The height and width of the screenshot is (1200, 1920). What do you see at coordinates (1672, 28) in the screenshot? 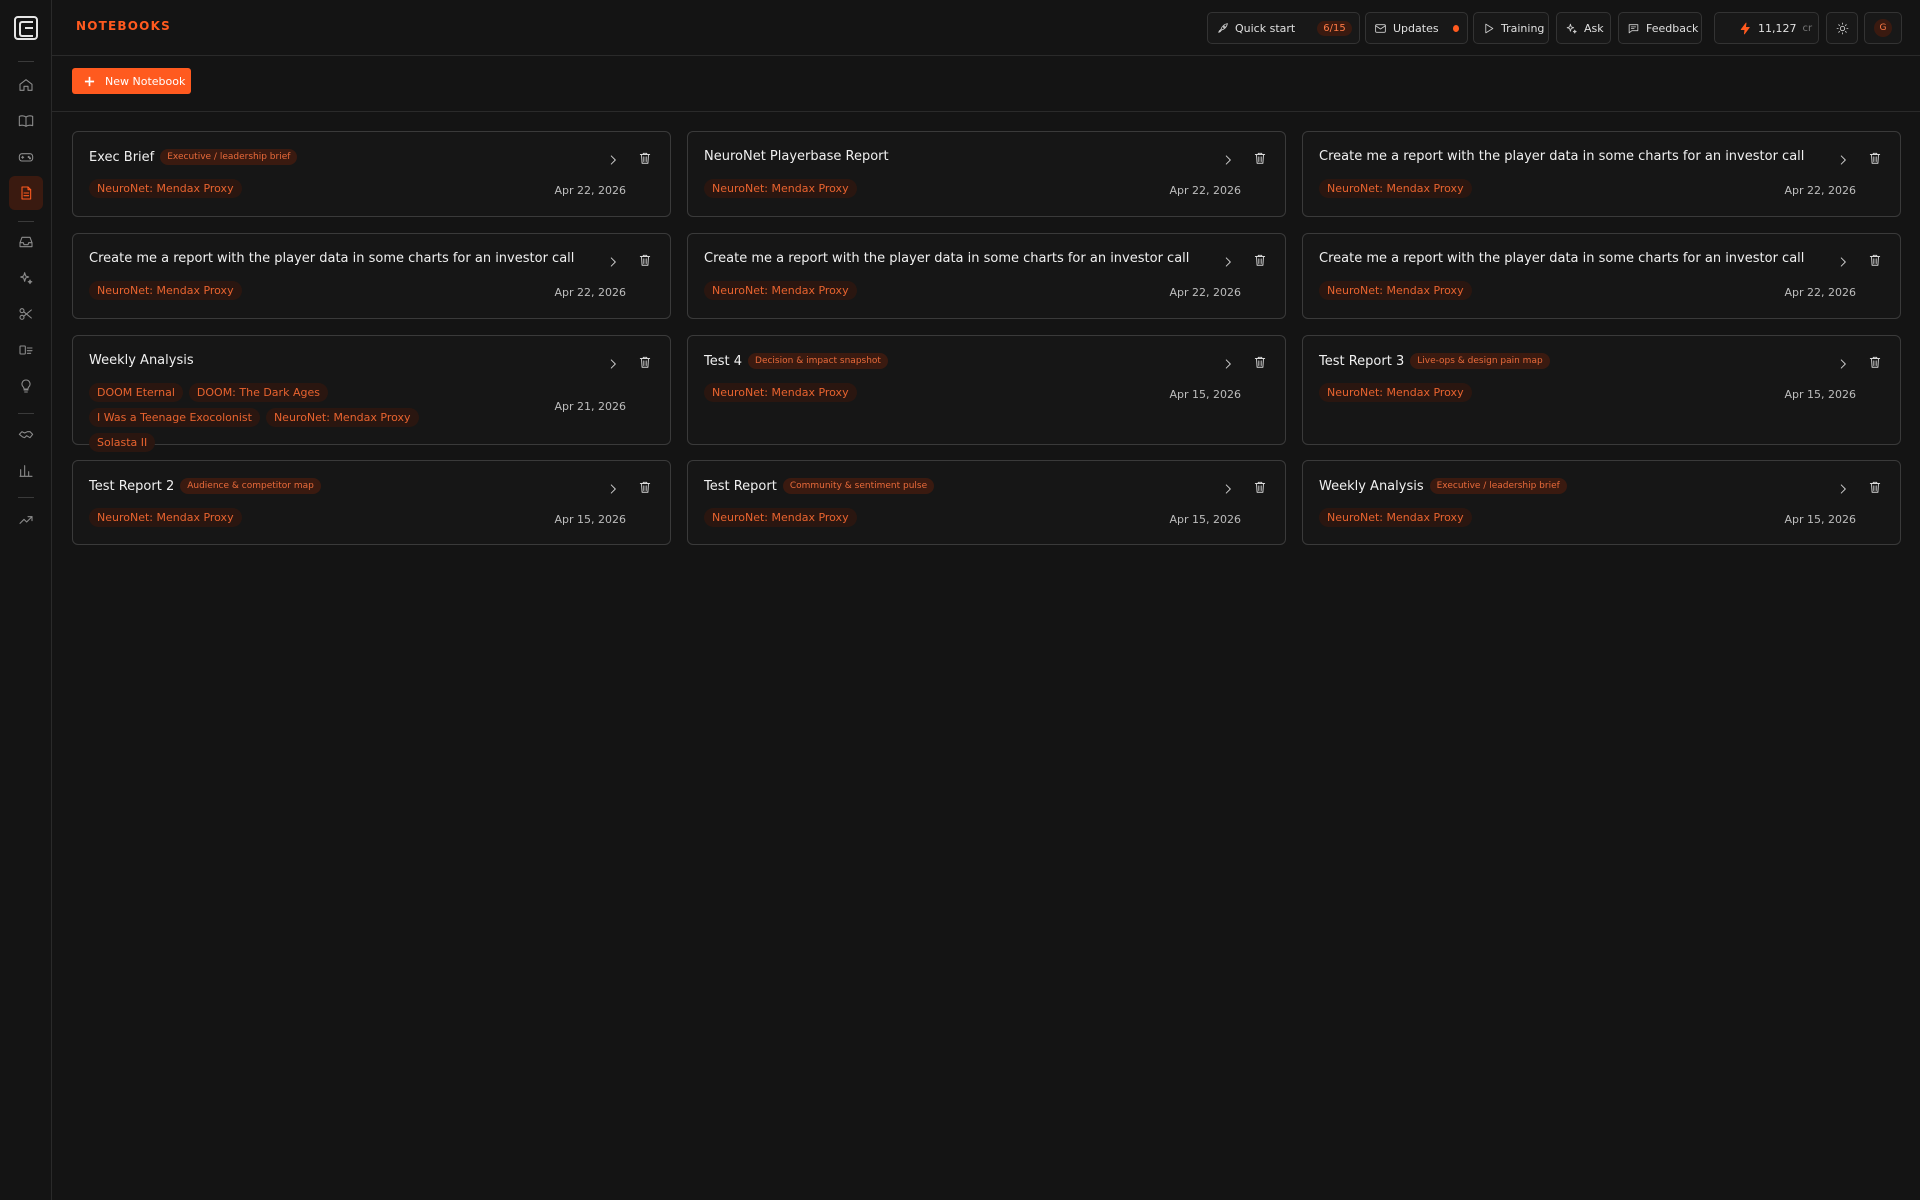
I see `feedback-label: Feedback` at bounding box center [1672, 28].